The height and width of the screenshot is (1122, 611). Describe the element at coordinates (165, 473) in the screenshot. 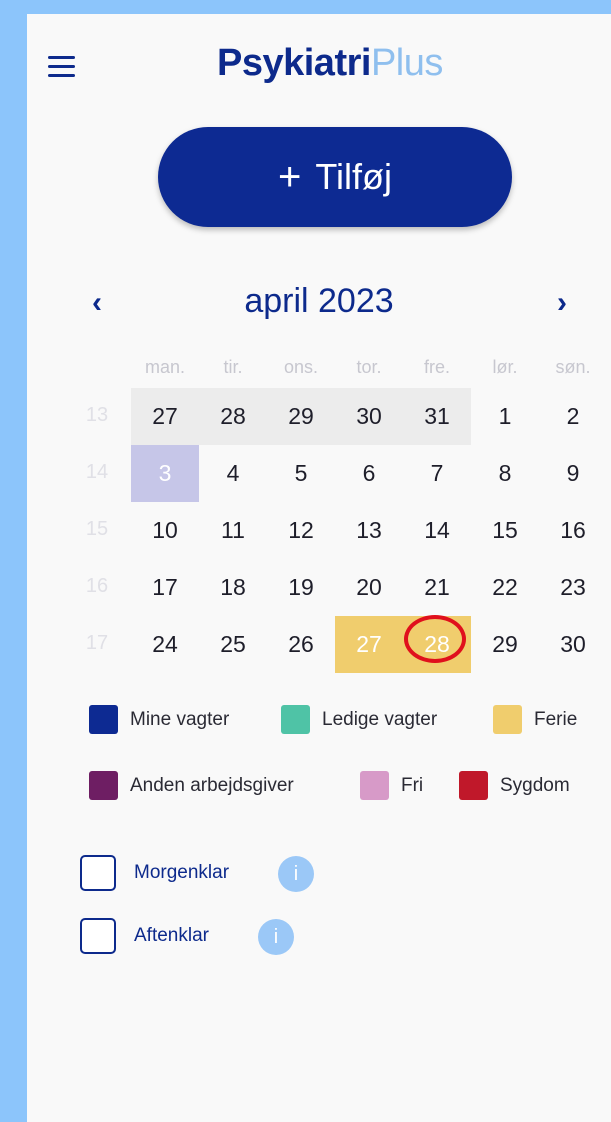

I see `calendar-day: 3` at that location.